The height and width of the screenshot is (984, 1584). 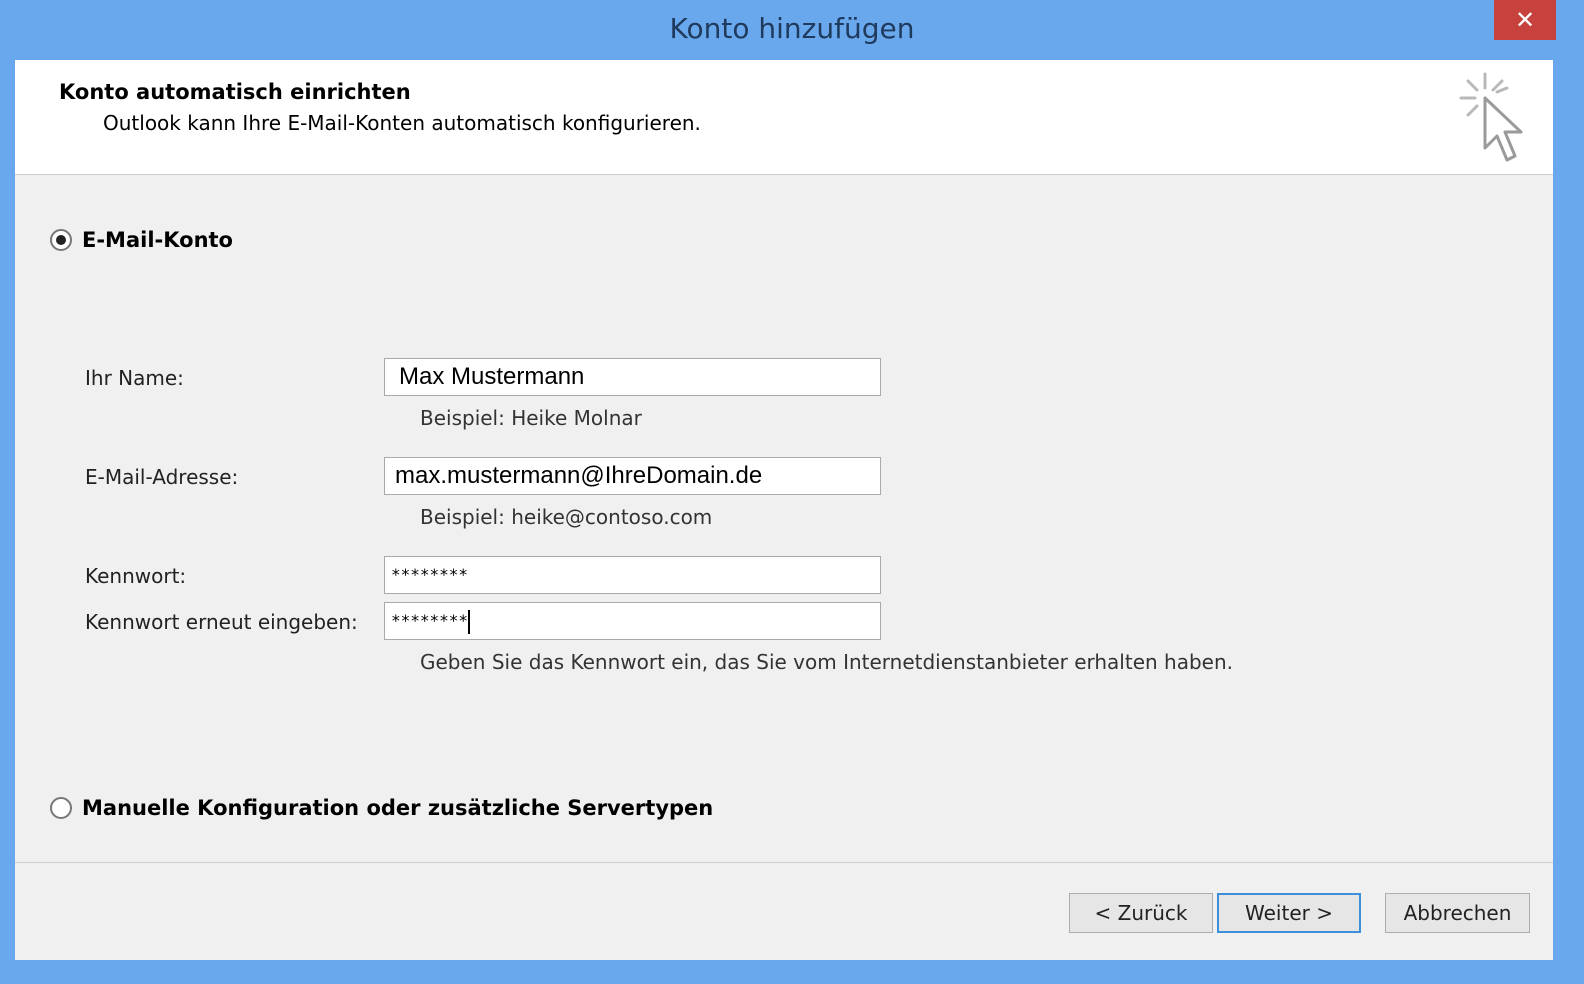 What do you see at coordinates (61, 240) in the screenshot?
I see `email-account-radio` at bounding box center [61, 240].